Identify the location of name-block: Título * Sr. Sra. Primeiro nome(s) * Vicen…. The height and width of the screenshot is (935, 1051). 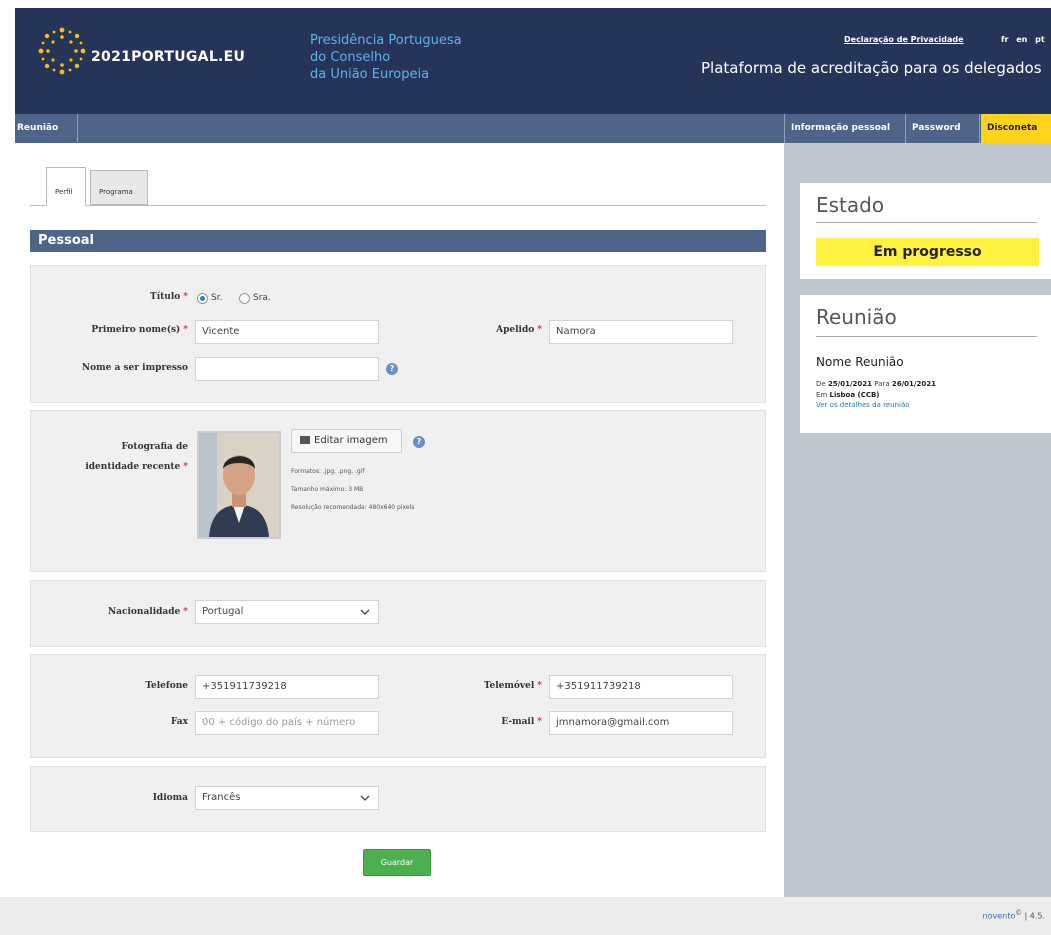
(398, 334).